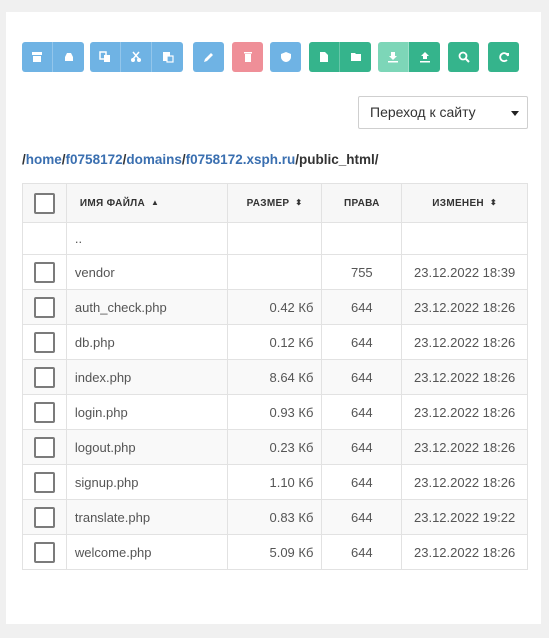 The image size is (549, 638). I want to click on shield-icon, so click(285, 57).